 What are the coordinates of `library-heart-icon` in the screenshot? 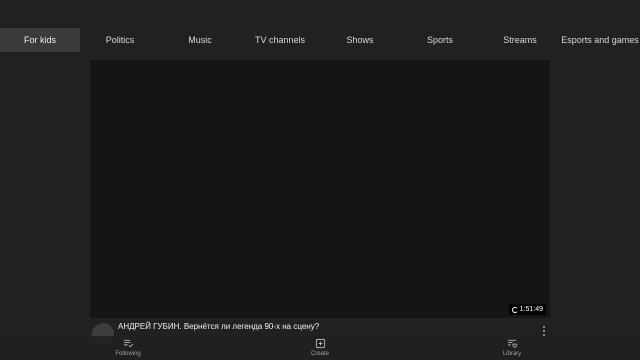 It's located at (512, 344).